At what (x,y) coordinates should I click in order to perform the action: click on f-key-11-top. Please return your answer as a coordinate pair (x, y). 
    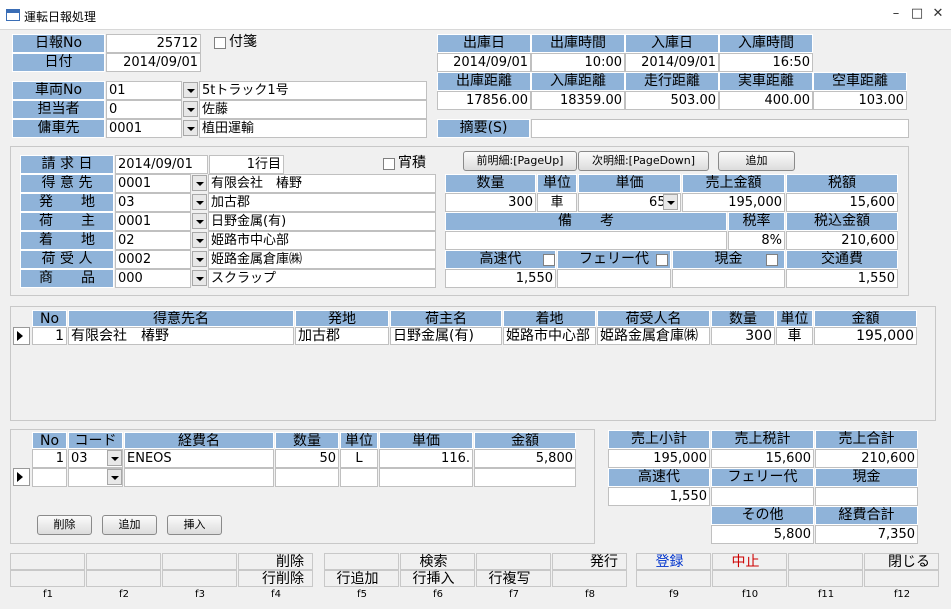
    Looking at the image, I should click on (825, 561).